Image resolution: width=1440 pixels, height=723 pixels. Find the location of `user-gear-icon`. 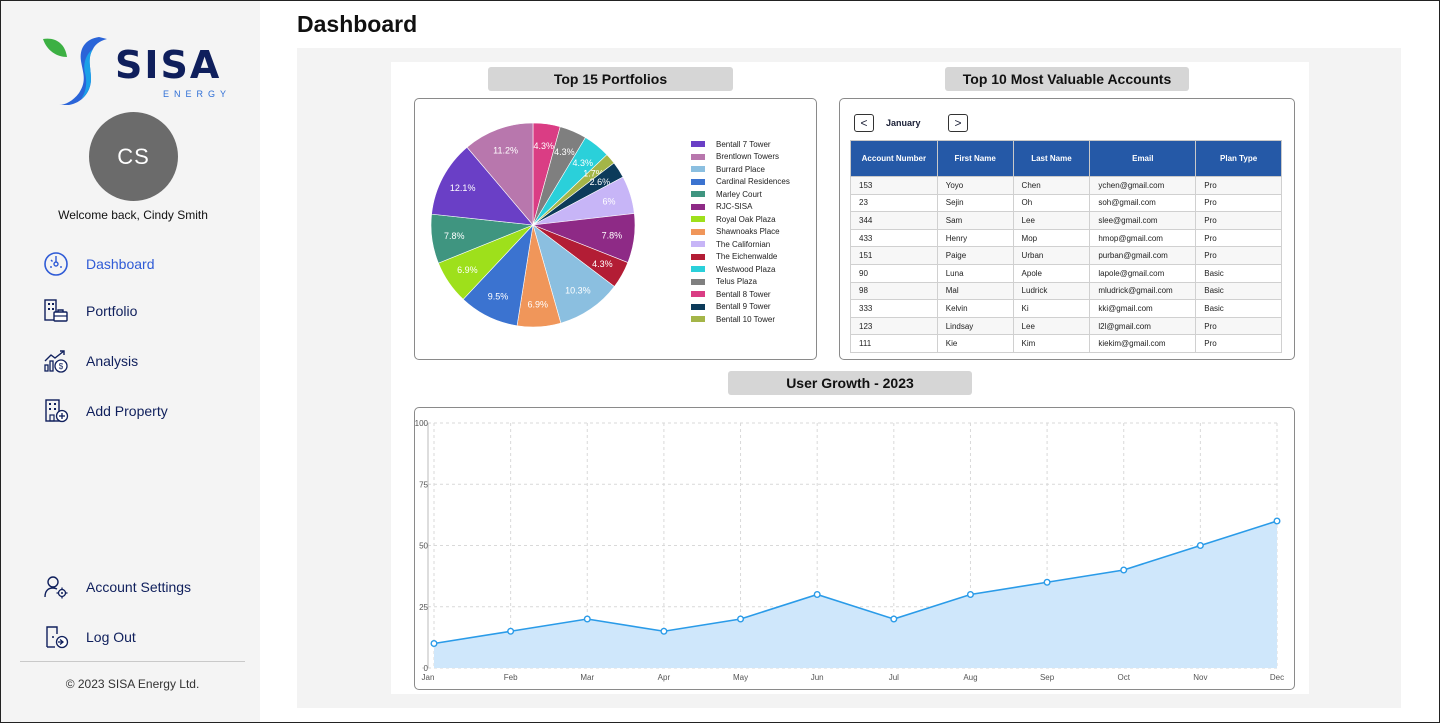

user-gear-icon is located at coordinates (56, 587).